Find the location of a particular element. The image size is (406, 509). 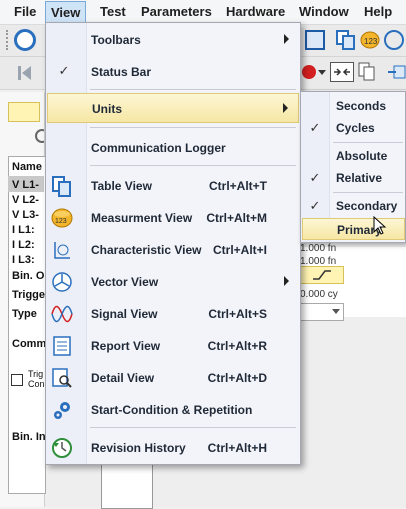

unit-absolute: Absolute is located at coordinates (353, 156).